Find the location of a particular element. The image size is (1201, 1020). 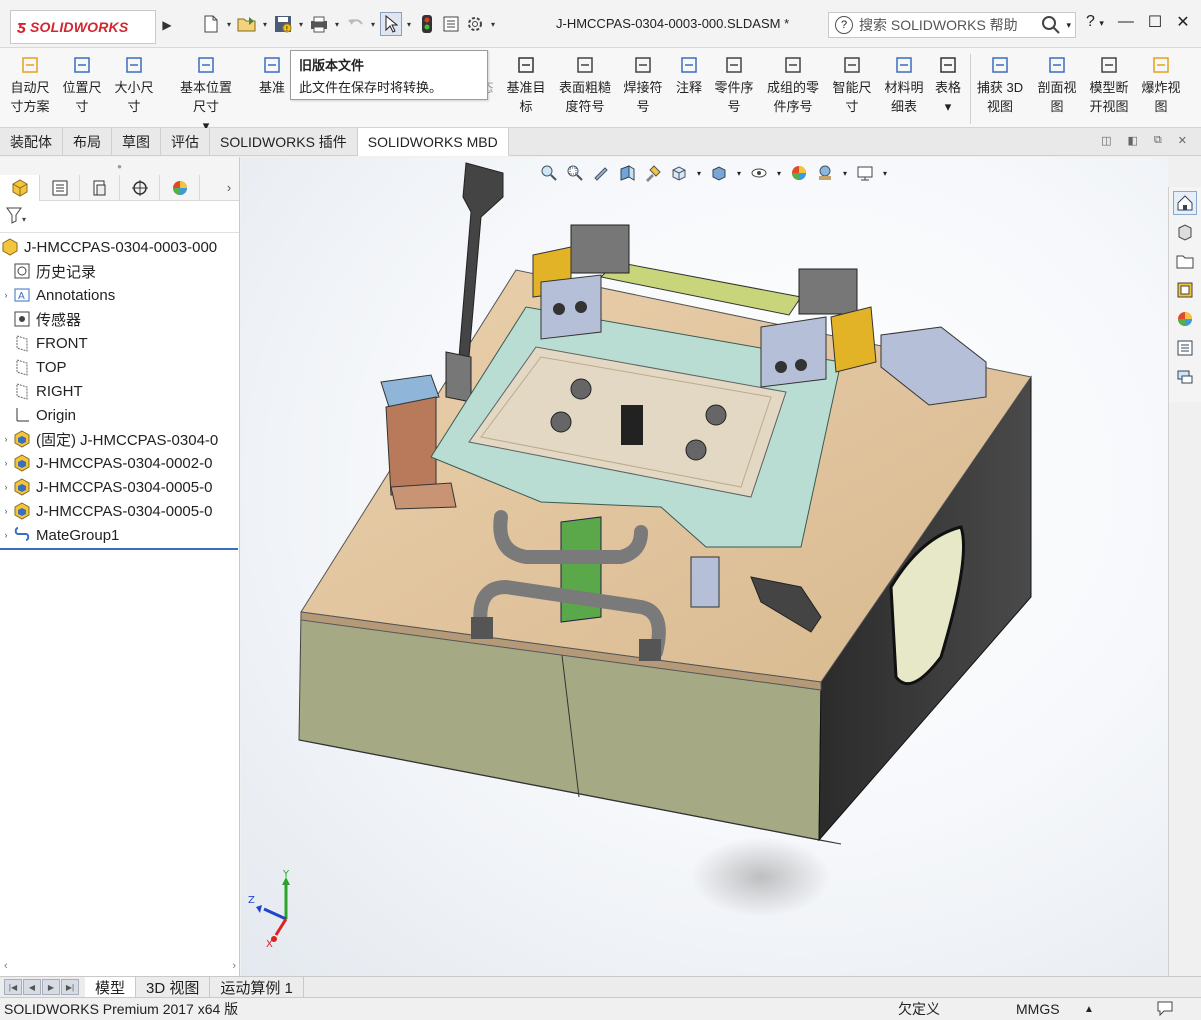

appearances-scenes-icon is located at coordinates (1185, 319).